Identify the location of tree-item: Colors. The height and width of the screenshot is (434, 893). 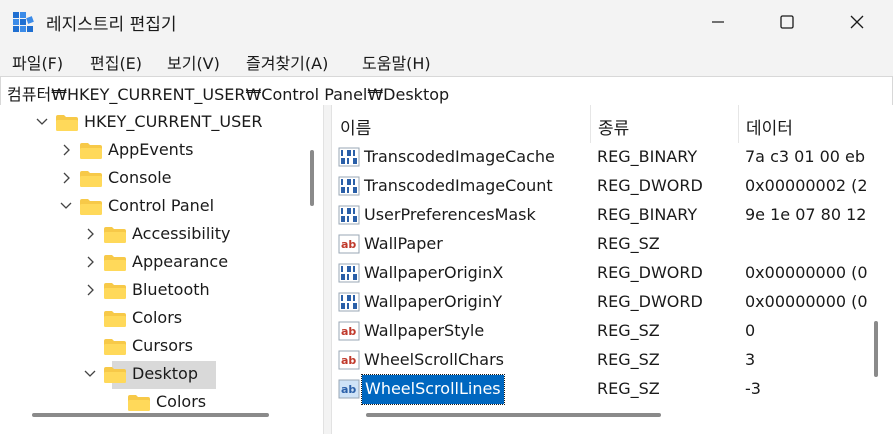
(161, 319).